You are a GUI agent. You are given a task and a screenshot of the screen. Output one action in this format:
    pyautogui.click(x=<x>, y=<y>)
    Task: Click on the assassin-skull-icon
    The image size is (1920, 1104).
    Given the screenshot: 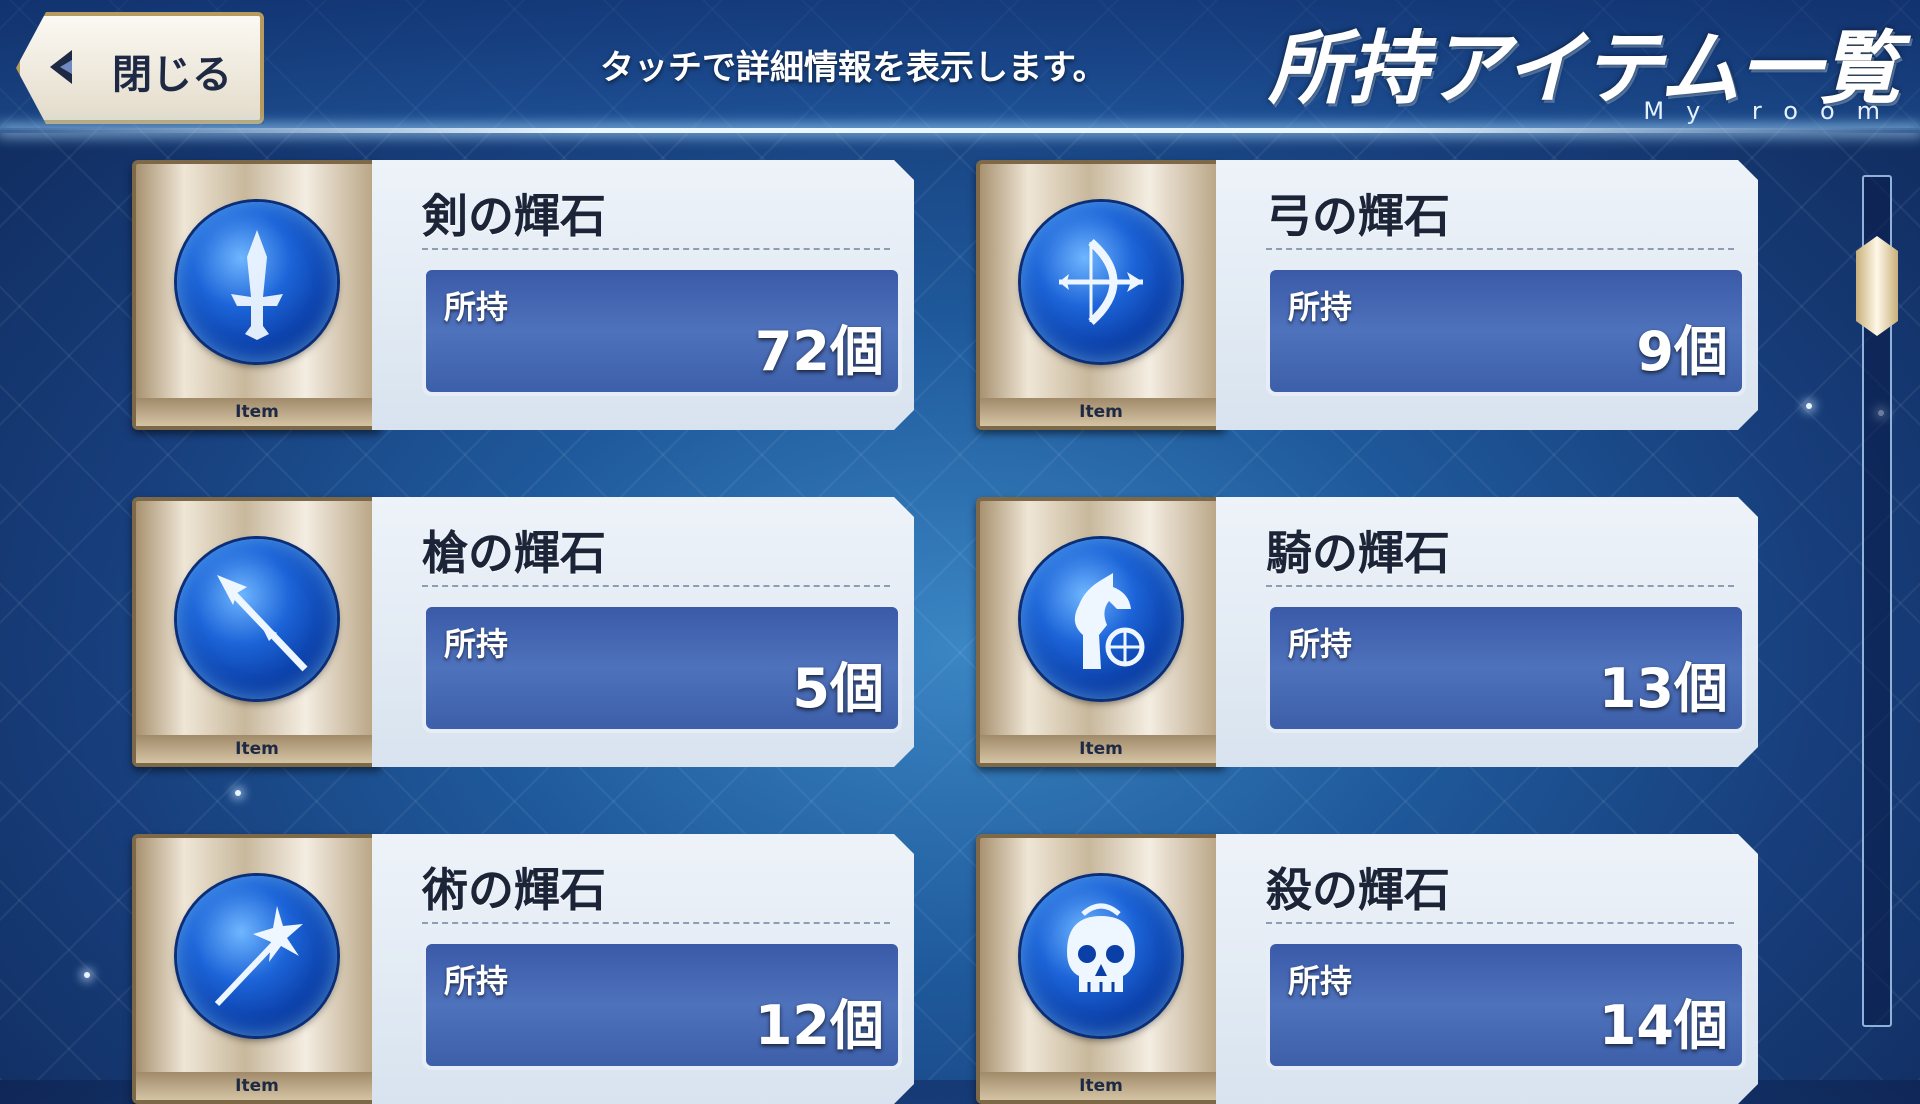 What is the action you would take?
    pyautogui.click(x=1101, y=956)
    